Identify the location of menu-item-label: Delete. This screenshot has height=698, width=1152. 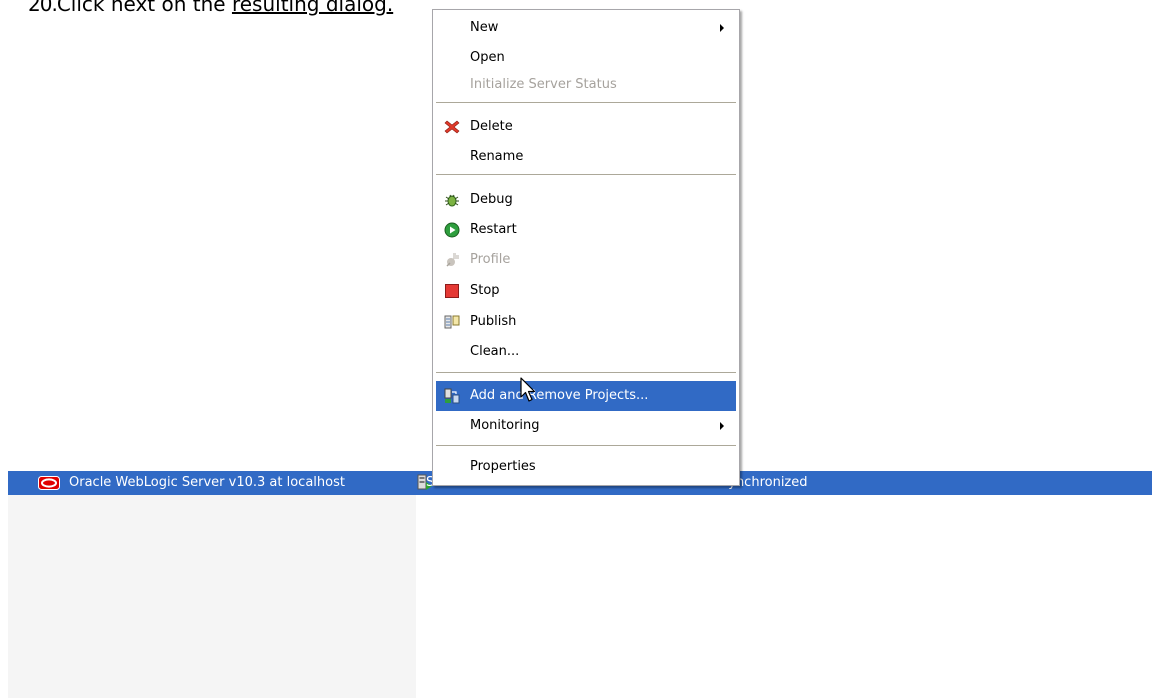
(491, 126).